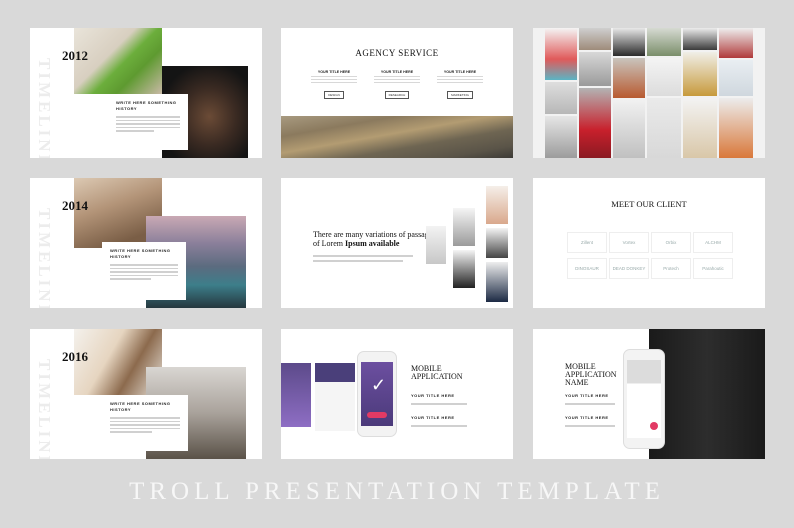 This screenshot has height=528, width=794. I want to click on phone-mockup, so click(644, 399).